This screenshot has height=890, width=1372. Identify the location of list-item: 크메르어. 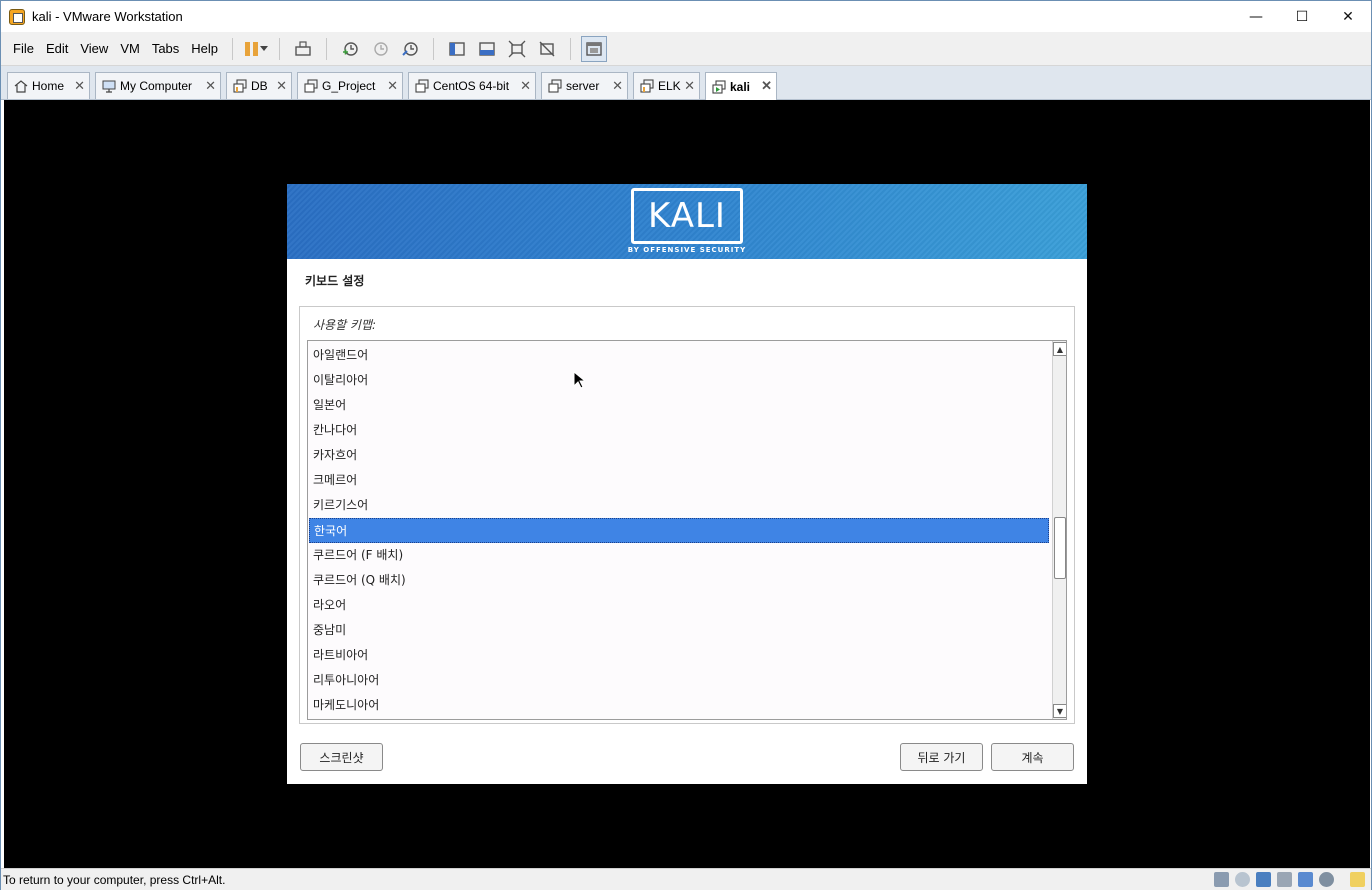
(679, 480).